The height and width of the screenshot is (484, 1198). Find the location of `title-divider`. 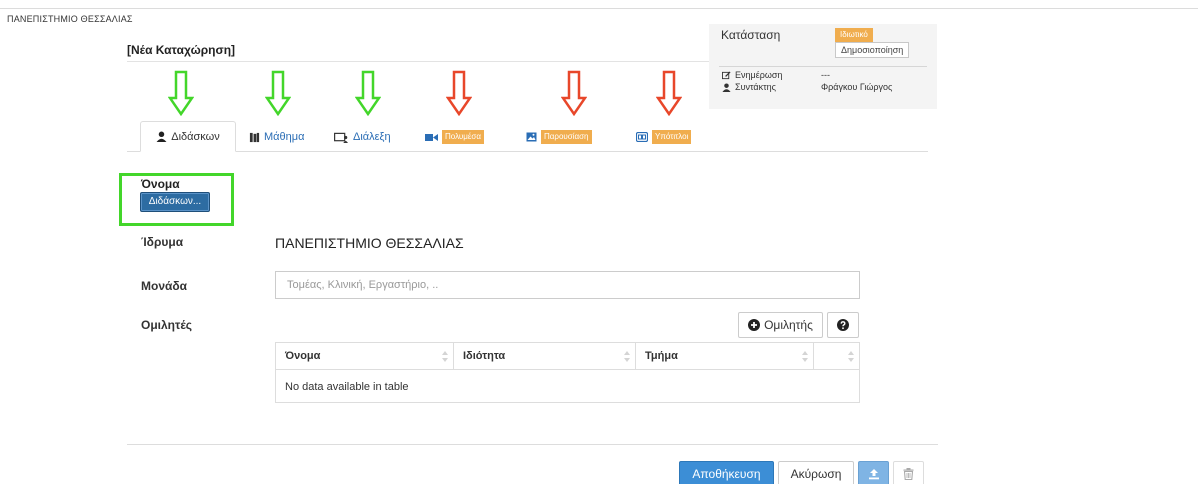

title-divider is located at coordinates (418, 61).